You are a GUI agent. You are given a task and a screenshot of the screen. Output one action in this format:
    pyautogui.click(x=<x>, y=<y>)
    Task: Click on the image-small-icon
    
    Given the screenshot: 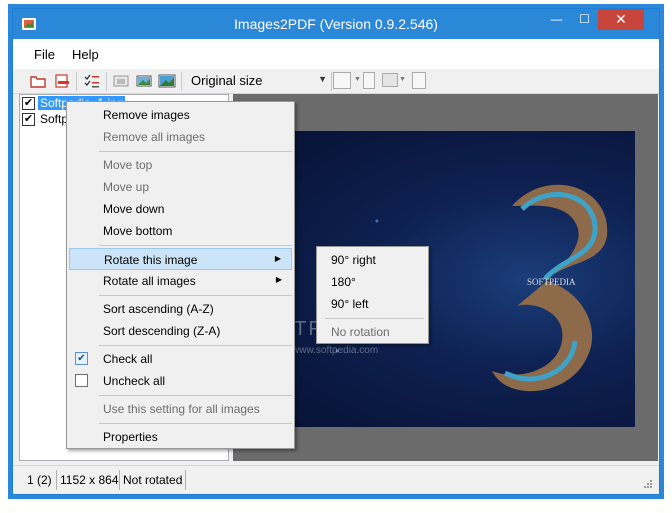 What is the action you would take?
    pyautogui.click(x=121, y=81)
    